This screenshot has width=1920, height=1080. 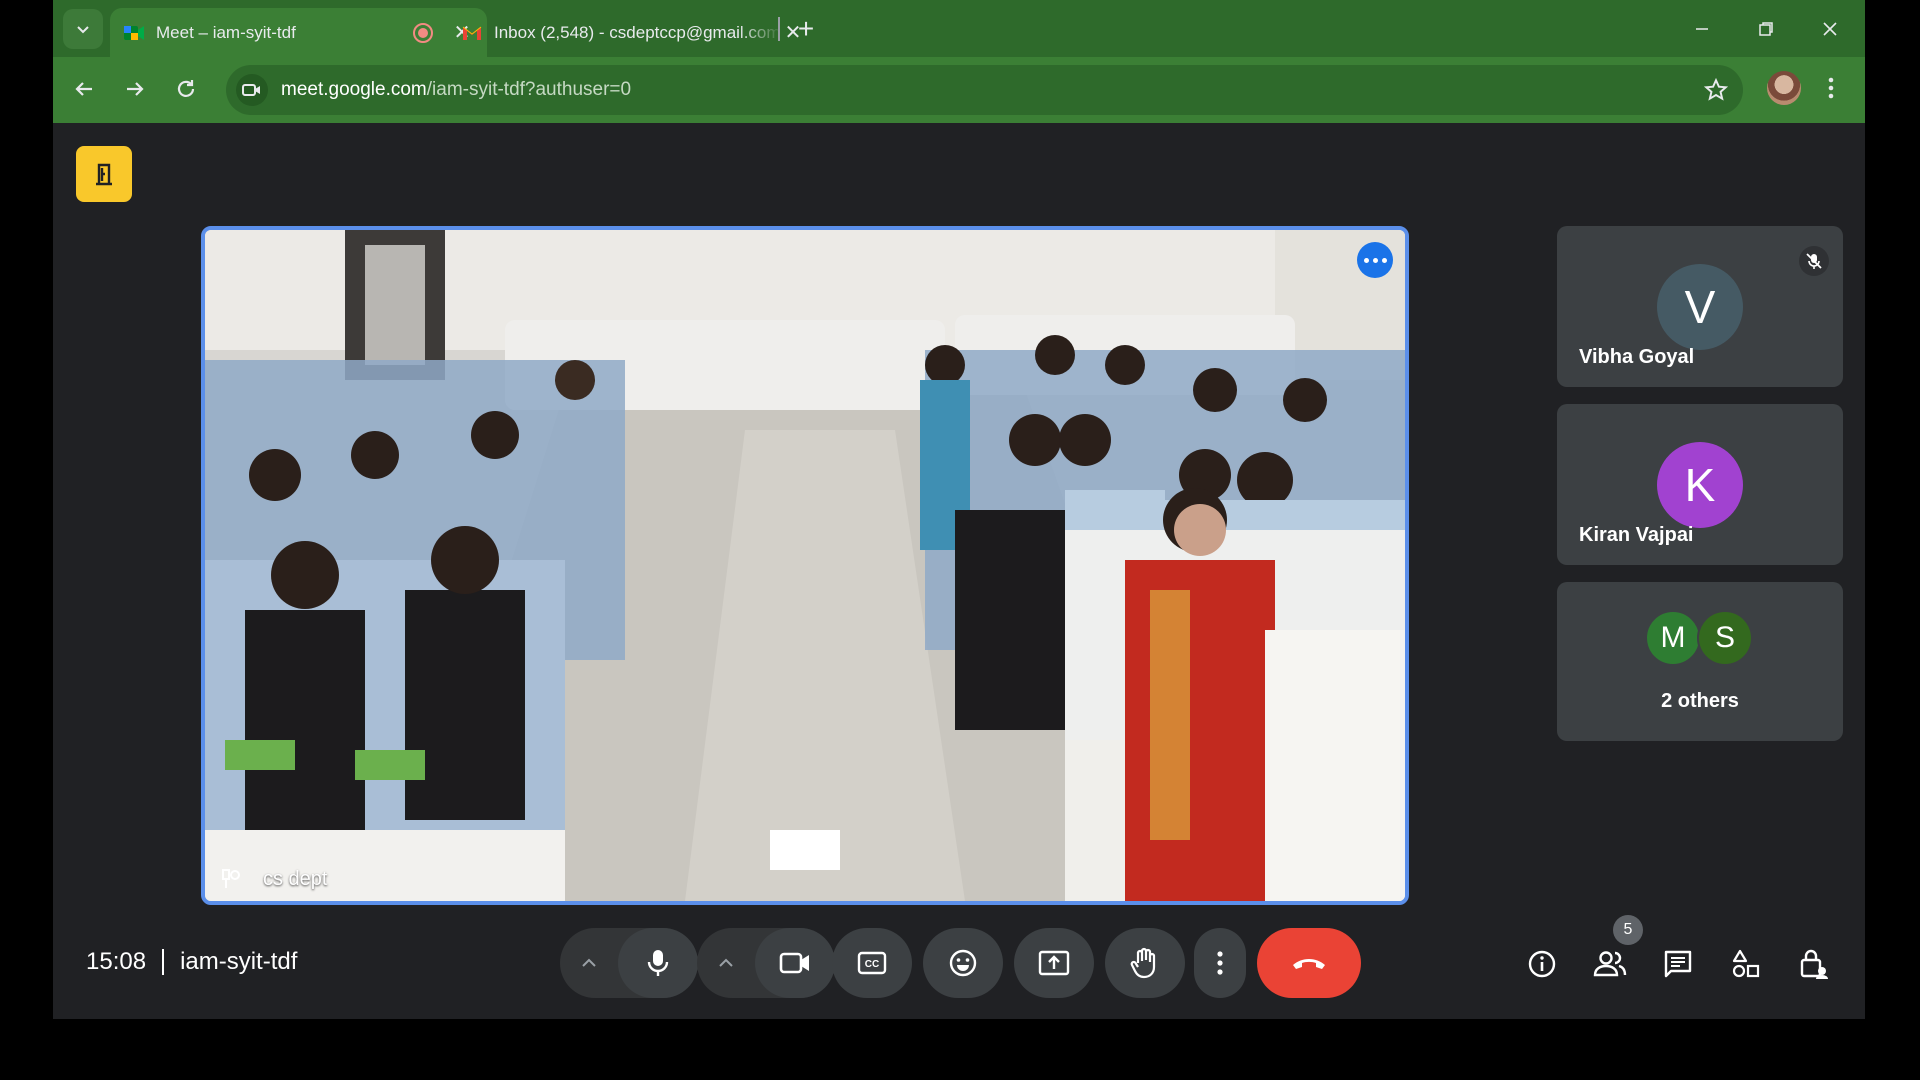 I want to click on minimize-icon, so click(x=1702, y=28).